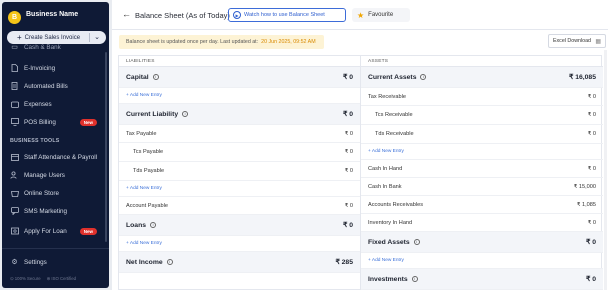 This screenshot has width=608, height=290. I want to click on sidebar-item-manage-users: Manage Users, so click(55, 175).